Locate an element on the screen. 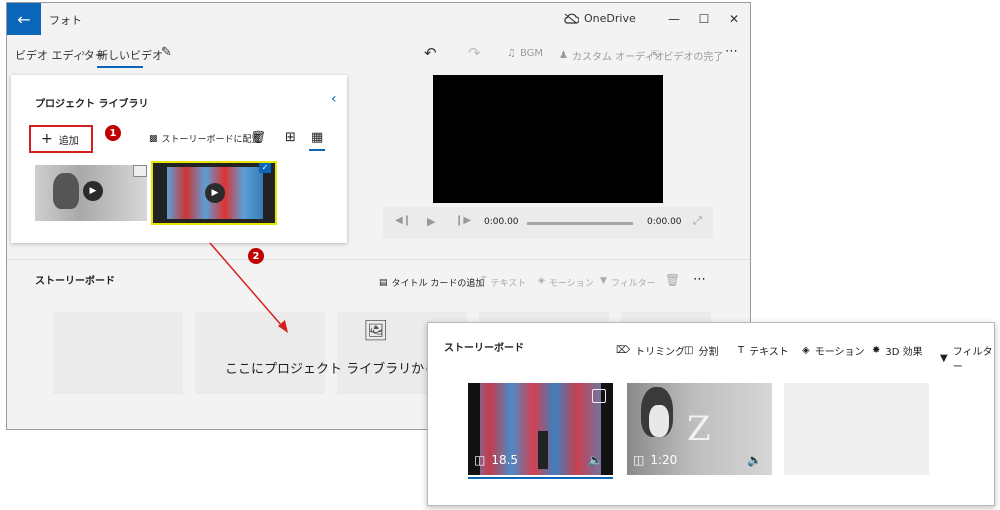 This screenshot has width=1000, height=510. annotation-step-2: 2 is located at coordinates (256, 256).